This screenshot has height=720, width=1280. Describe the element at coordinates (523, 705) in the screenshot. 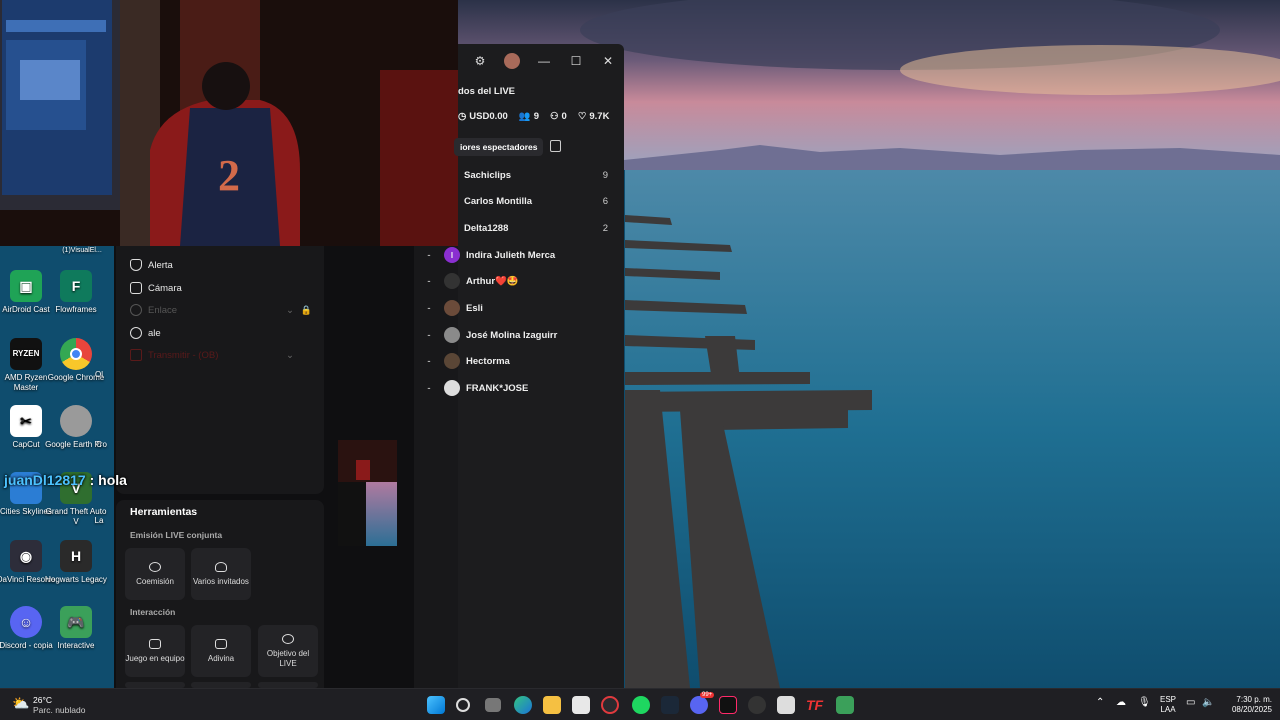

I see `edge-icon` at that location.